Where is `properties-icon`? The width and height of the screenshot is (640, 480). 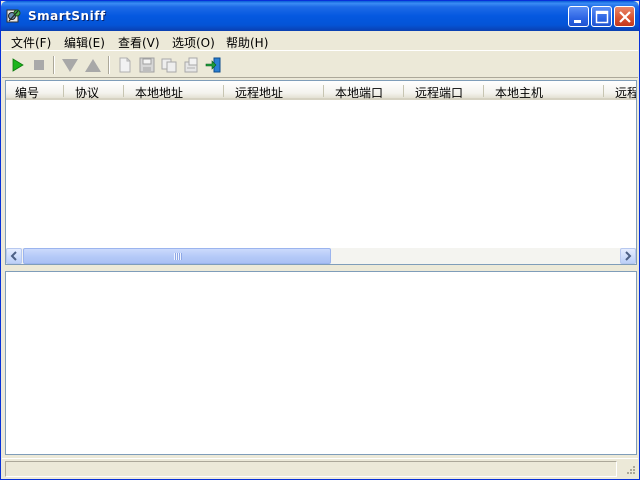
properties-icon is located at coordinates (191, 65).